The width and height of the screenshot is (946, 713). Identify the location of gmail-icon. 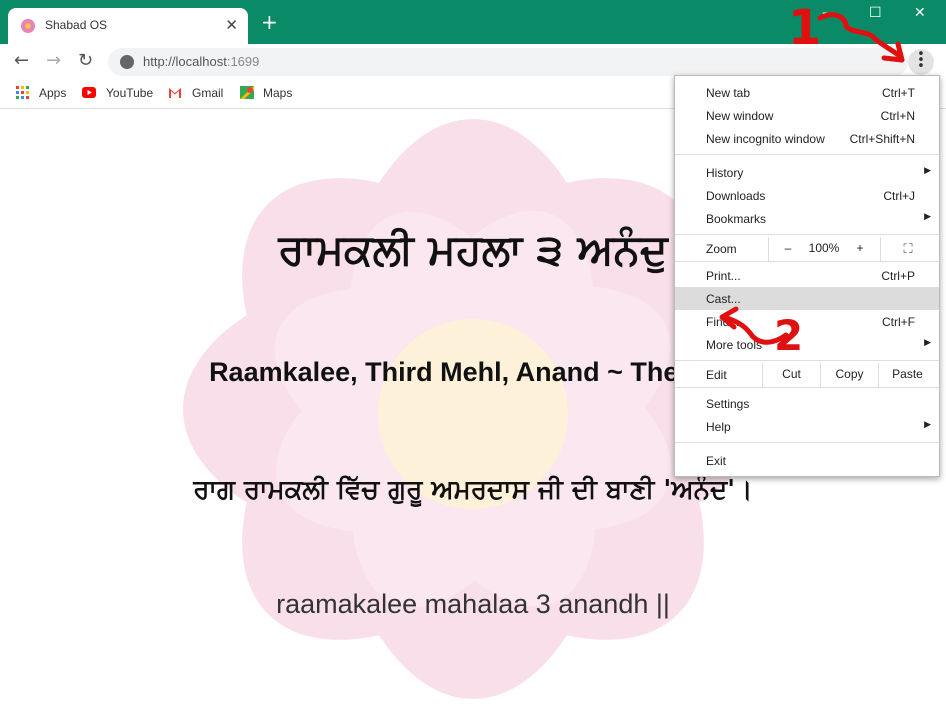
(175, 93).